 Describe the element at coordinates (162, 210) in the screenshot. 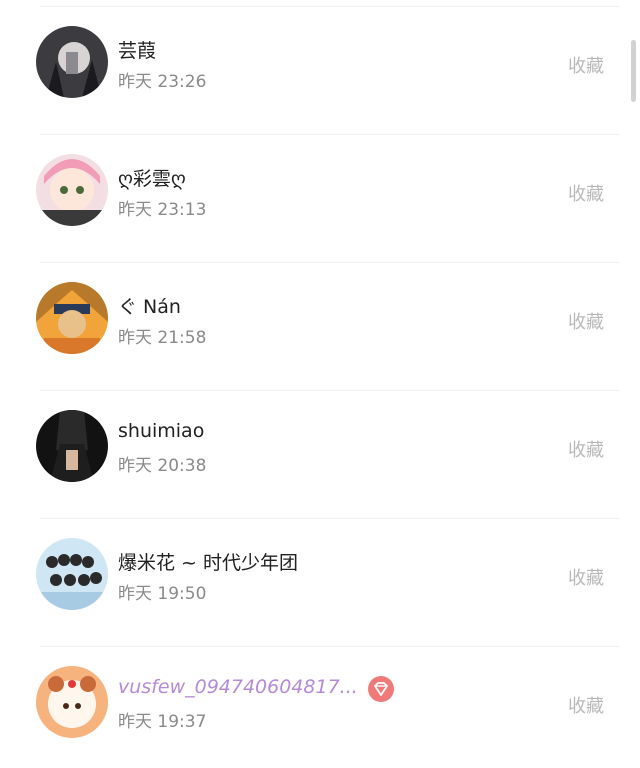

I see `timestamp: 昨天 23:13` at that location.